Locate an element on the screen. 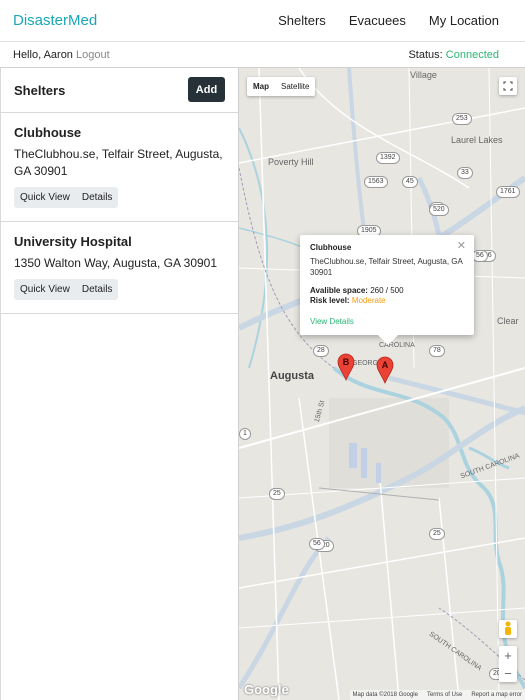  road-shield: 1761 is located at coordinates (508, 192).